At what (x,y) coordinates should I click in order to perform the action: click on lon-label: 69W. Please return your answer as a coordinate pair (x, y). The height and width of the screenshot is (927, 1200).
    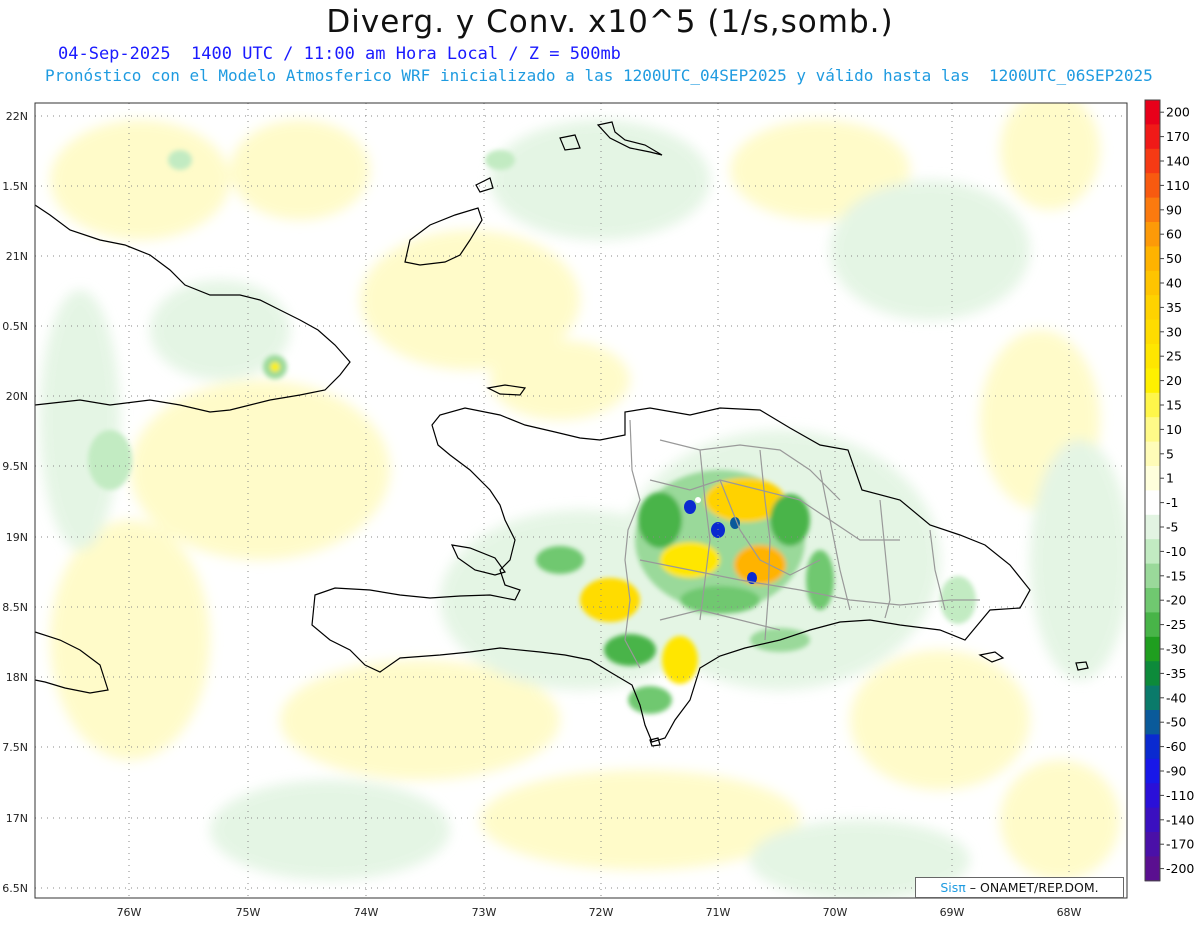
    Looking at the image, I should click on (952, 912).